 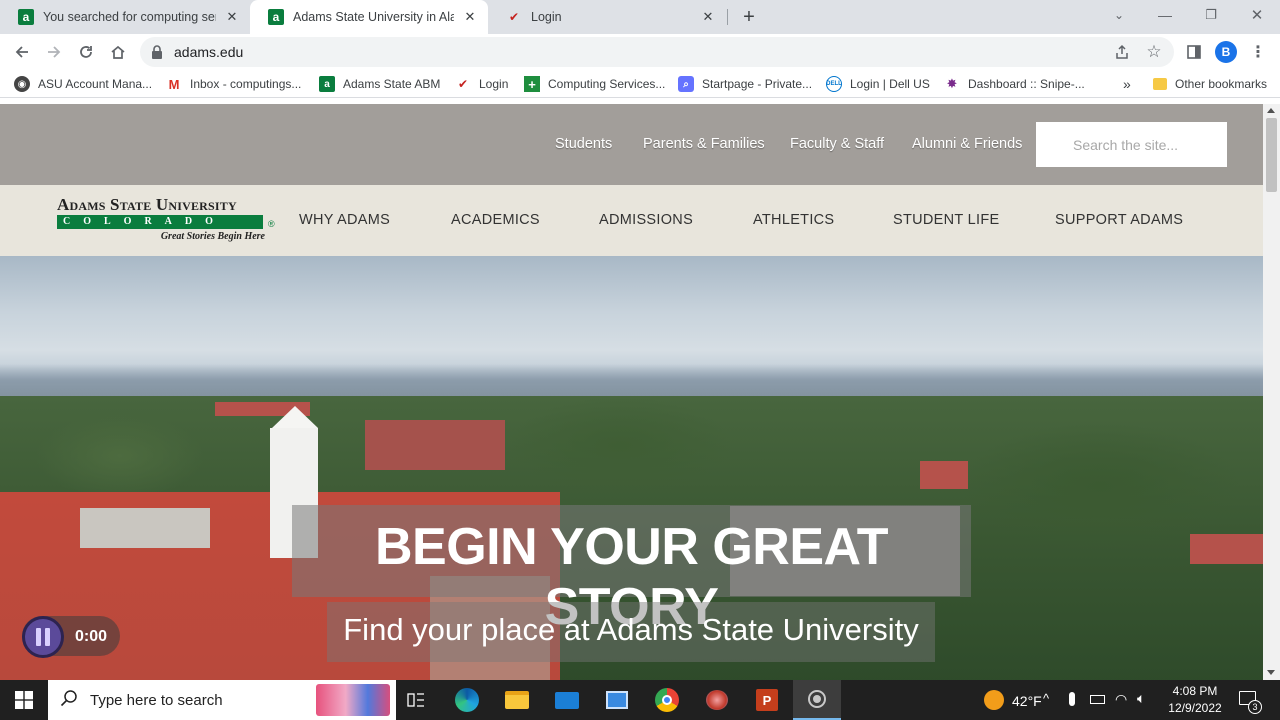 What do you see at coordinates (160, 222) in the screenshot?
I see `logo-colorado-band: COLORADO` at bounding box center [160, 222].